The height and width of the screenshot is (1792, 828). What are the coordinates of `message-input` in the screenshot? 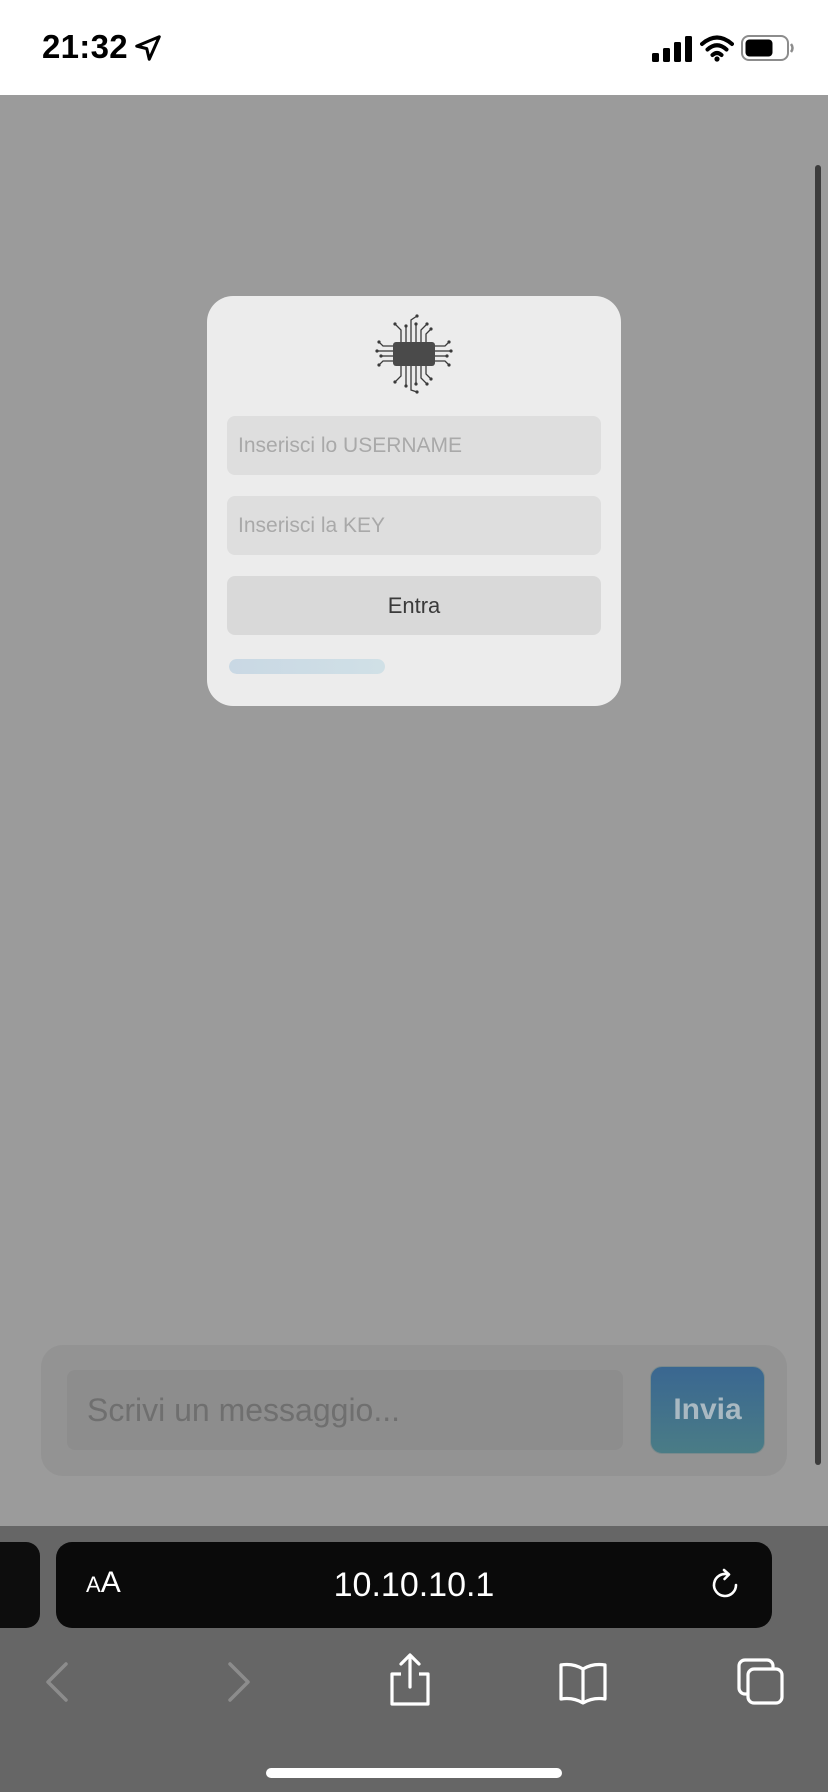 It's located at (345, 1410).